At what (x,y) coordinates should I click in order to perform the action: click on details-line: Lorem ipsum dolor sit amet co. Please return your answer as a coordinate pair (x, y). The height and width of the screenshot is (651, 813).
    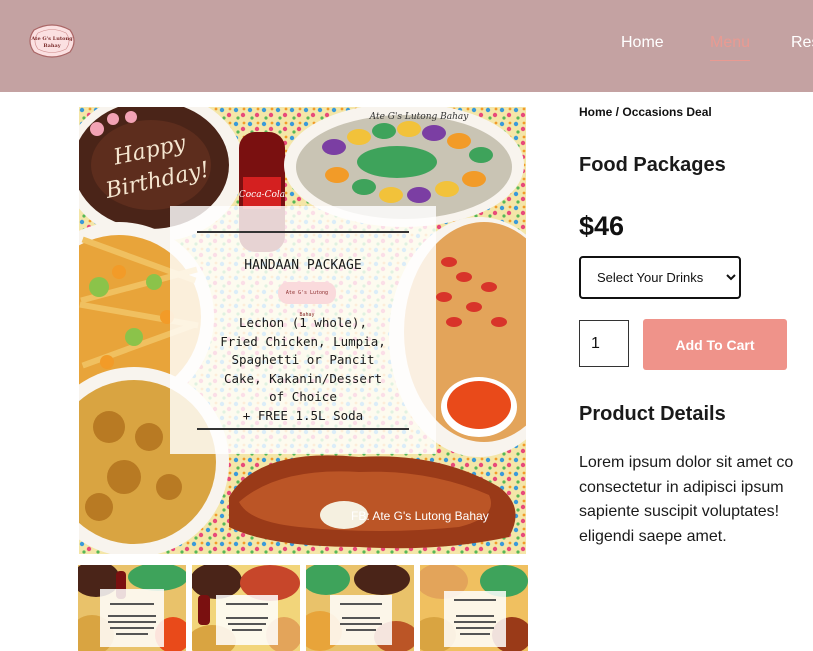
    Looking at the image, I should click on (686, 462).